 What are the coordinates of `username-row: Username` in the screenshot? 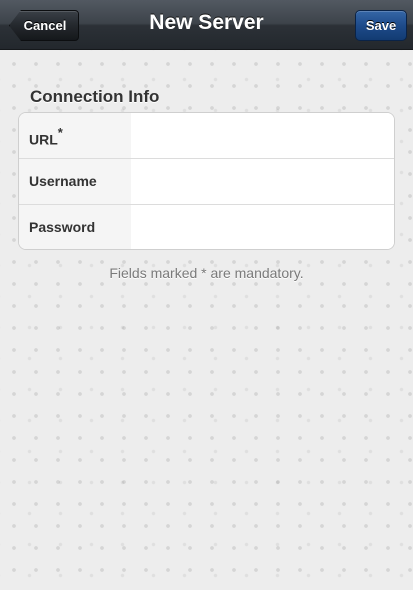 It's located at (206, 182).